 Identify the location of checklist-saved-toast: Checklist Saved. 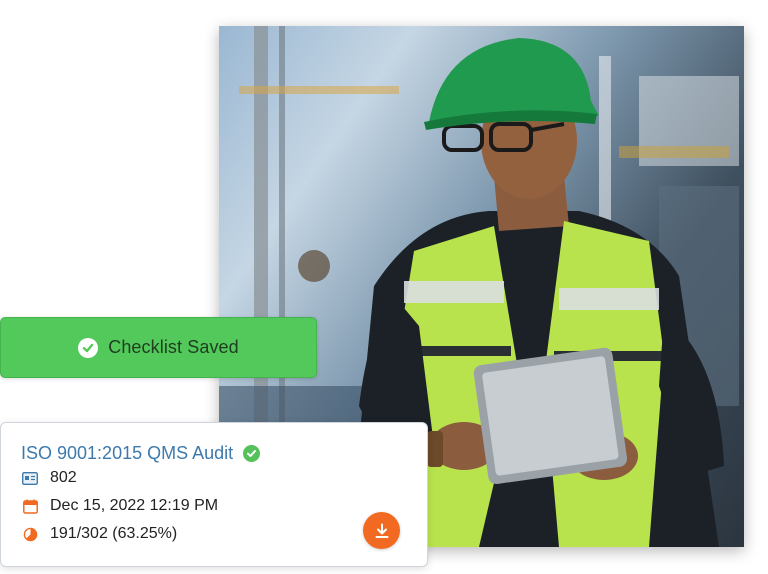
(158, 347).